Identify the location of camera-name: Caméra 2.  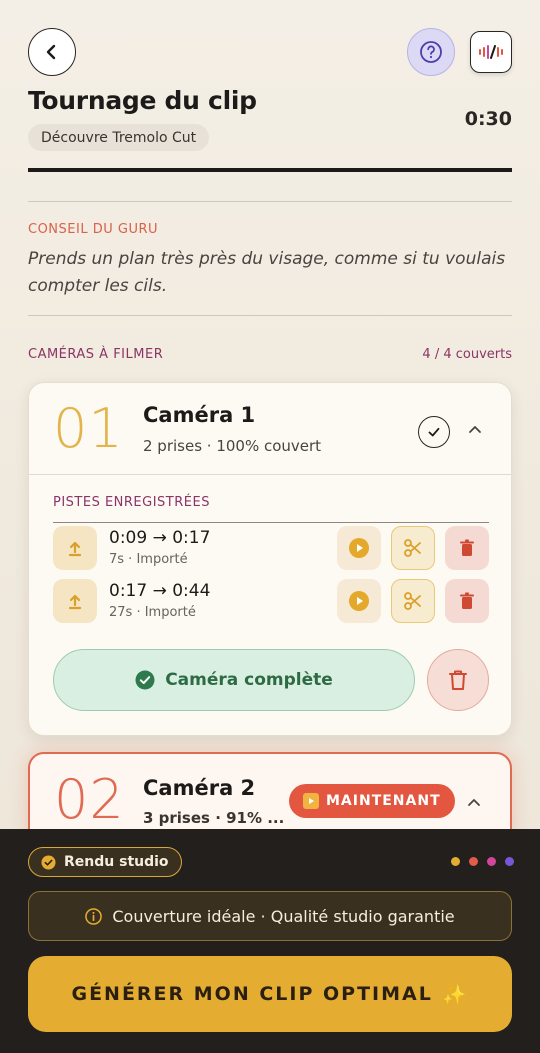
(199, 788).